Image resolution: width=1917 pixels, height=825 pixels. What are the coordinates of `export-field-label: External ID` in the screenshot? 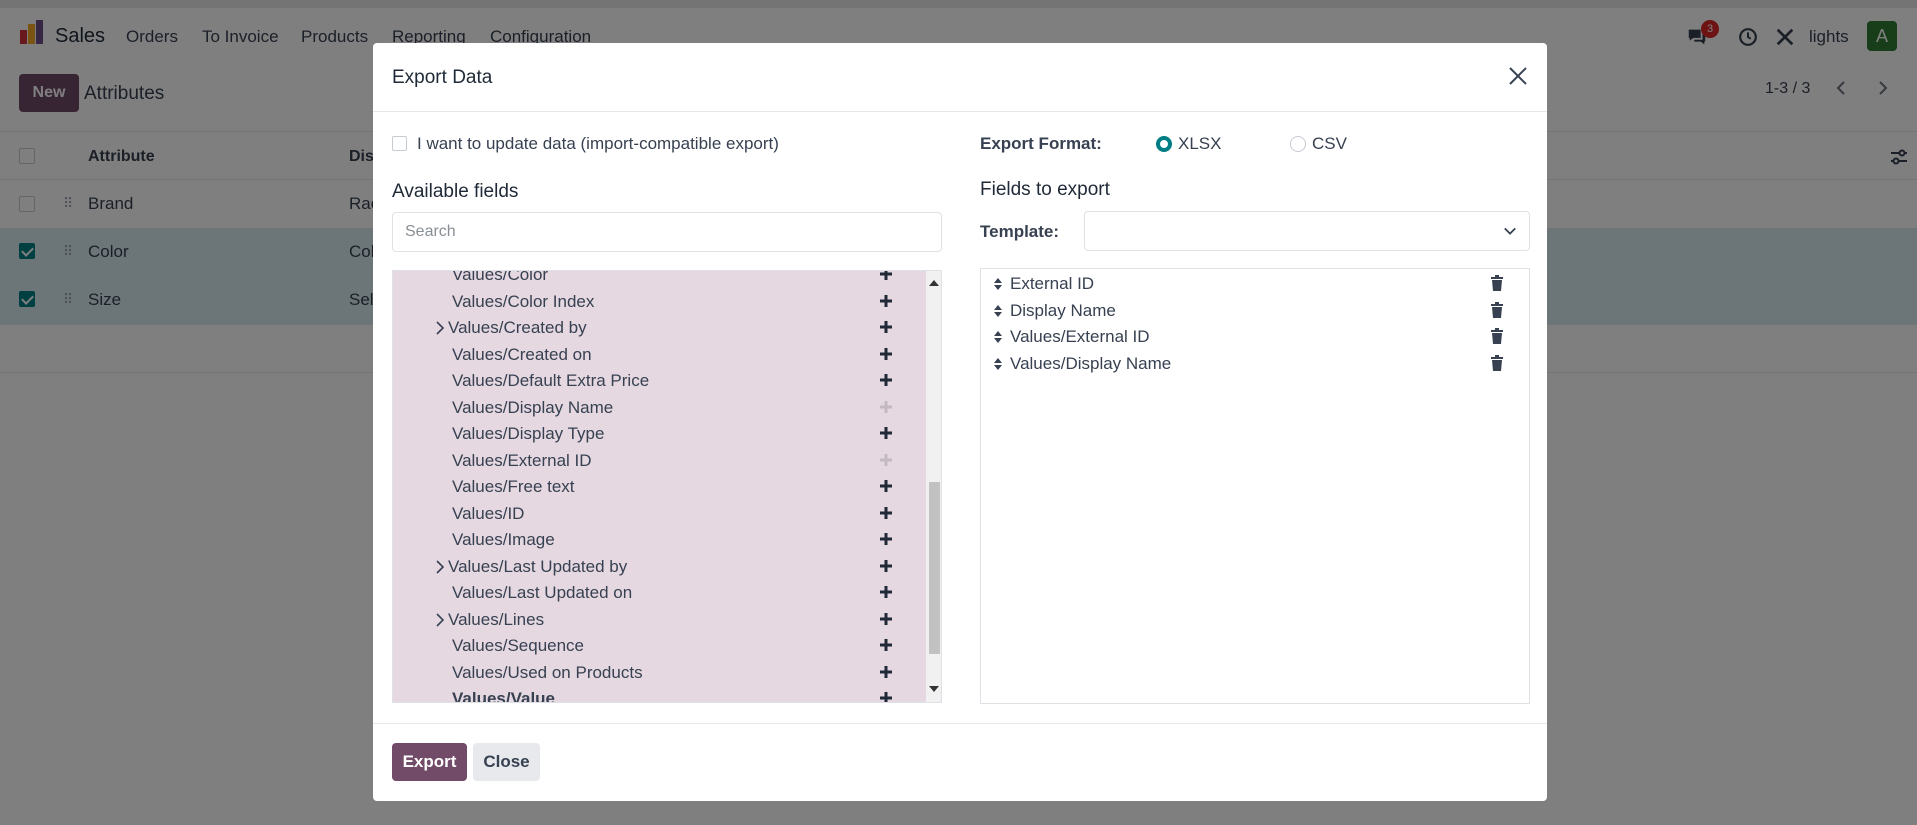 It's located at (1052, 283).